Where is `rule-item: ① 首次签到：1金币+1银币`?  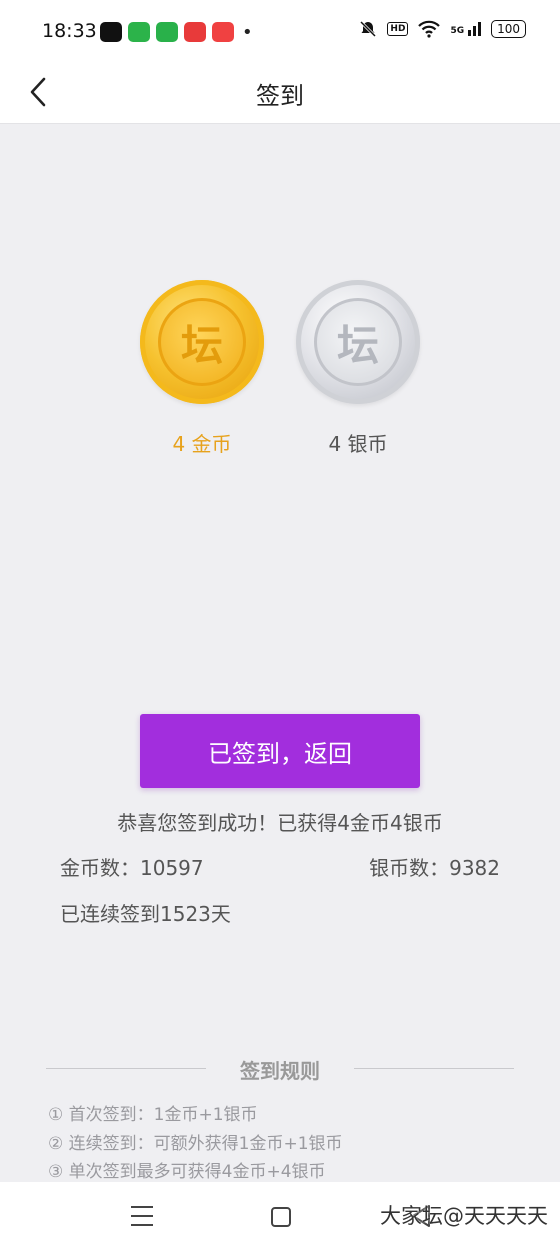
rule-item: ① 首次签到：1金币+1银币 is located at coordinates (153, 1115).